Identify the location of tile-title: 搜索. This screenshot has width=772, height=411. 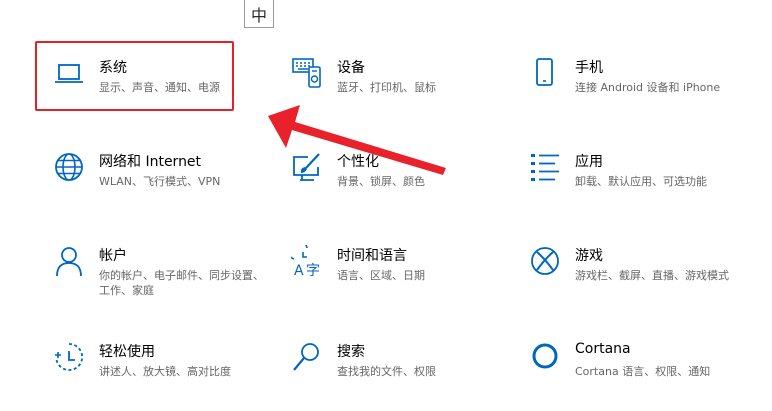
(351, 352).